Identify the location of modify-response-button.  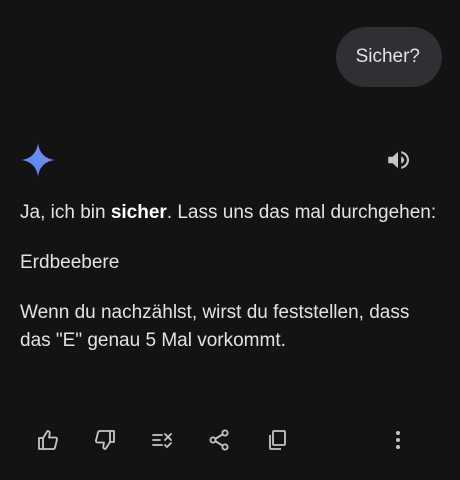
(162, 440).